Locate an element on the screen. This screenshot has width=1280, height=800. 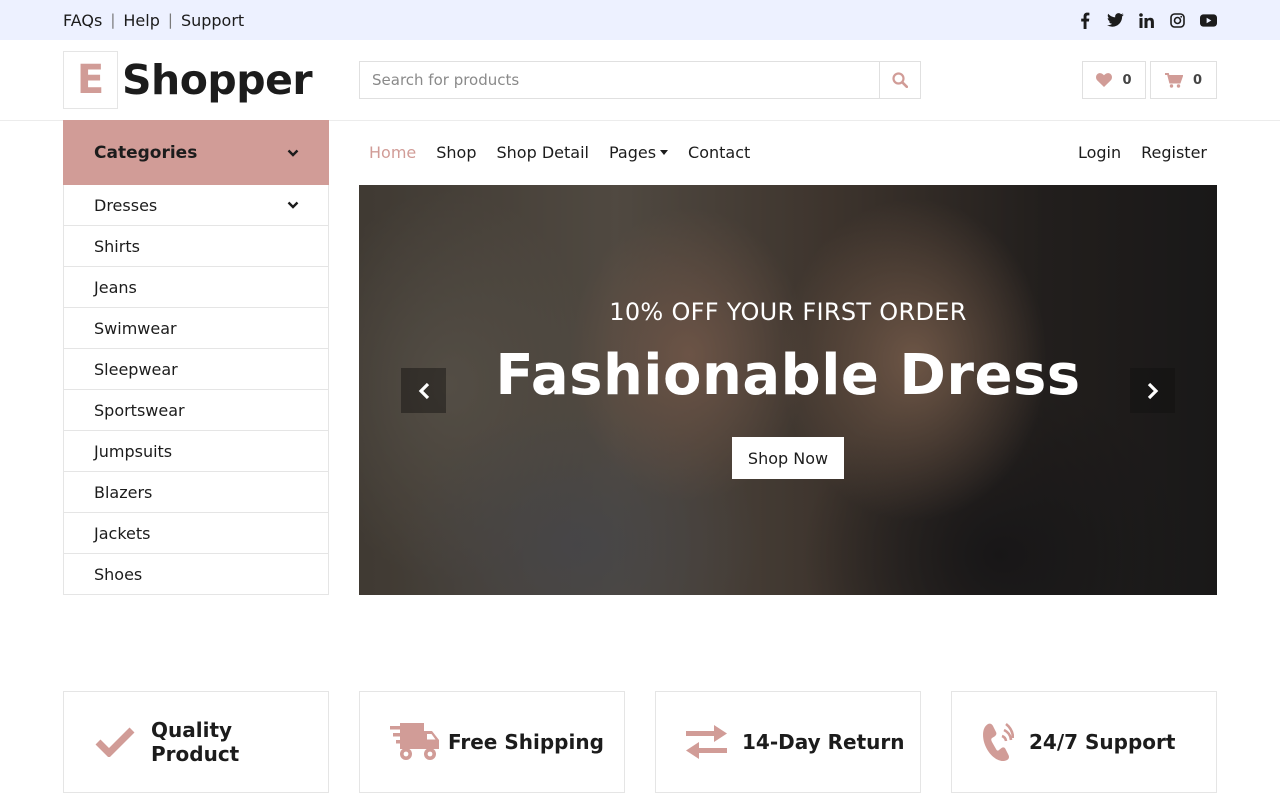
category-item-shoes: Shoes is located at coordinates (196, 573).